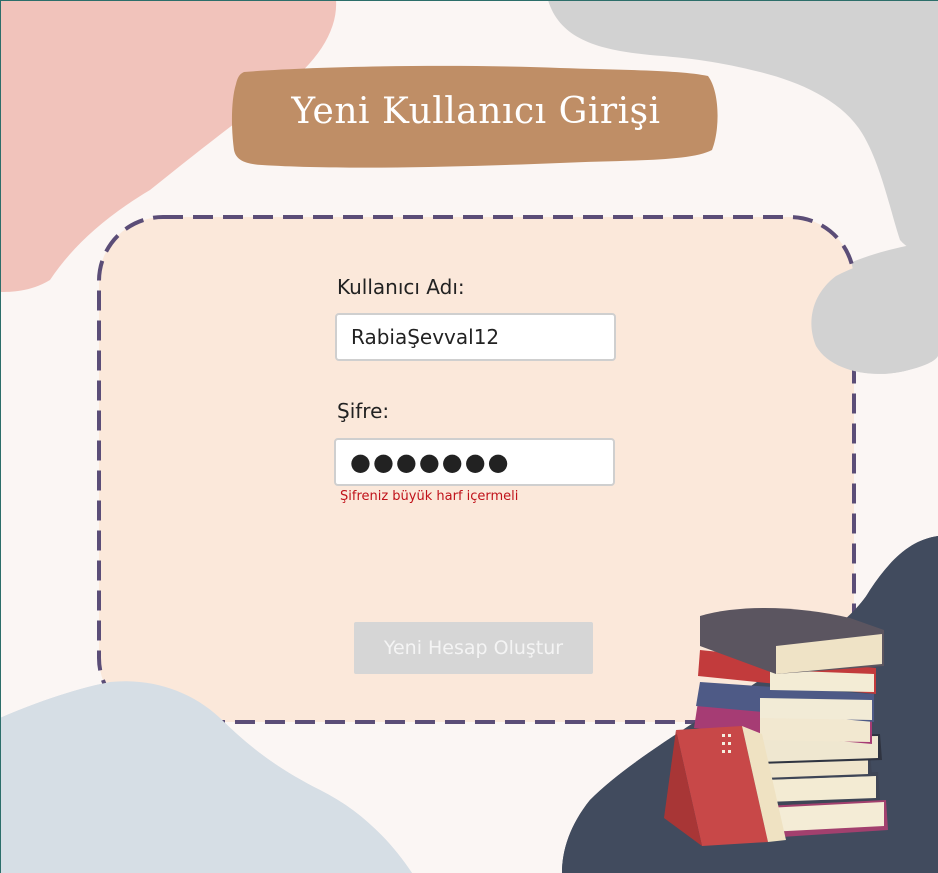 This screenshot has width=938, height=873. What do you see at coordinates (473, 648) in the screenshot?
I see `create-account-button: Yeni Hesap Oluştur` at bounding box center [473, 648].